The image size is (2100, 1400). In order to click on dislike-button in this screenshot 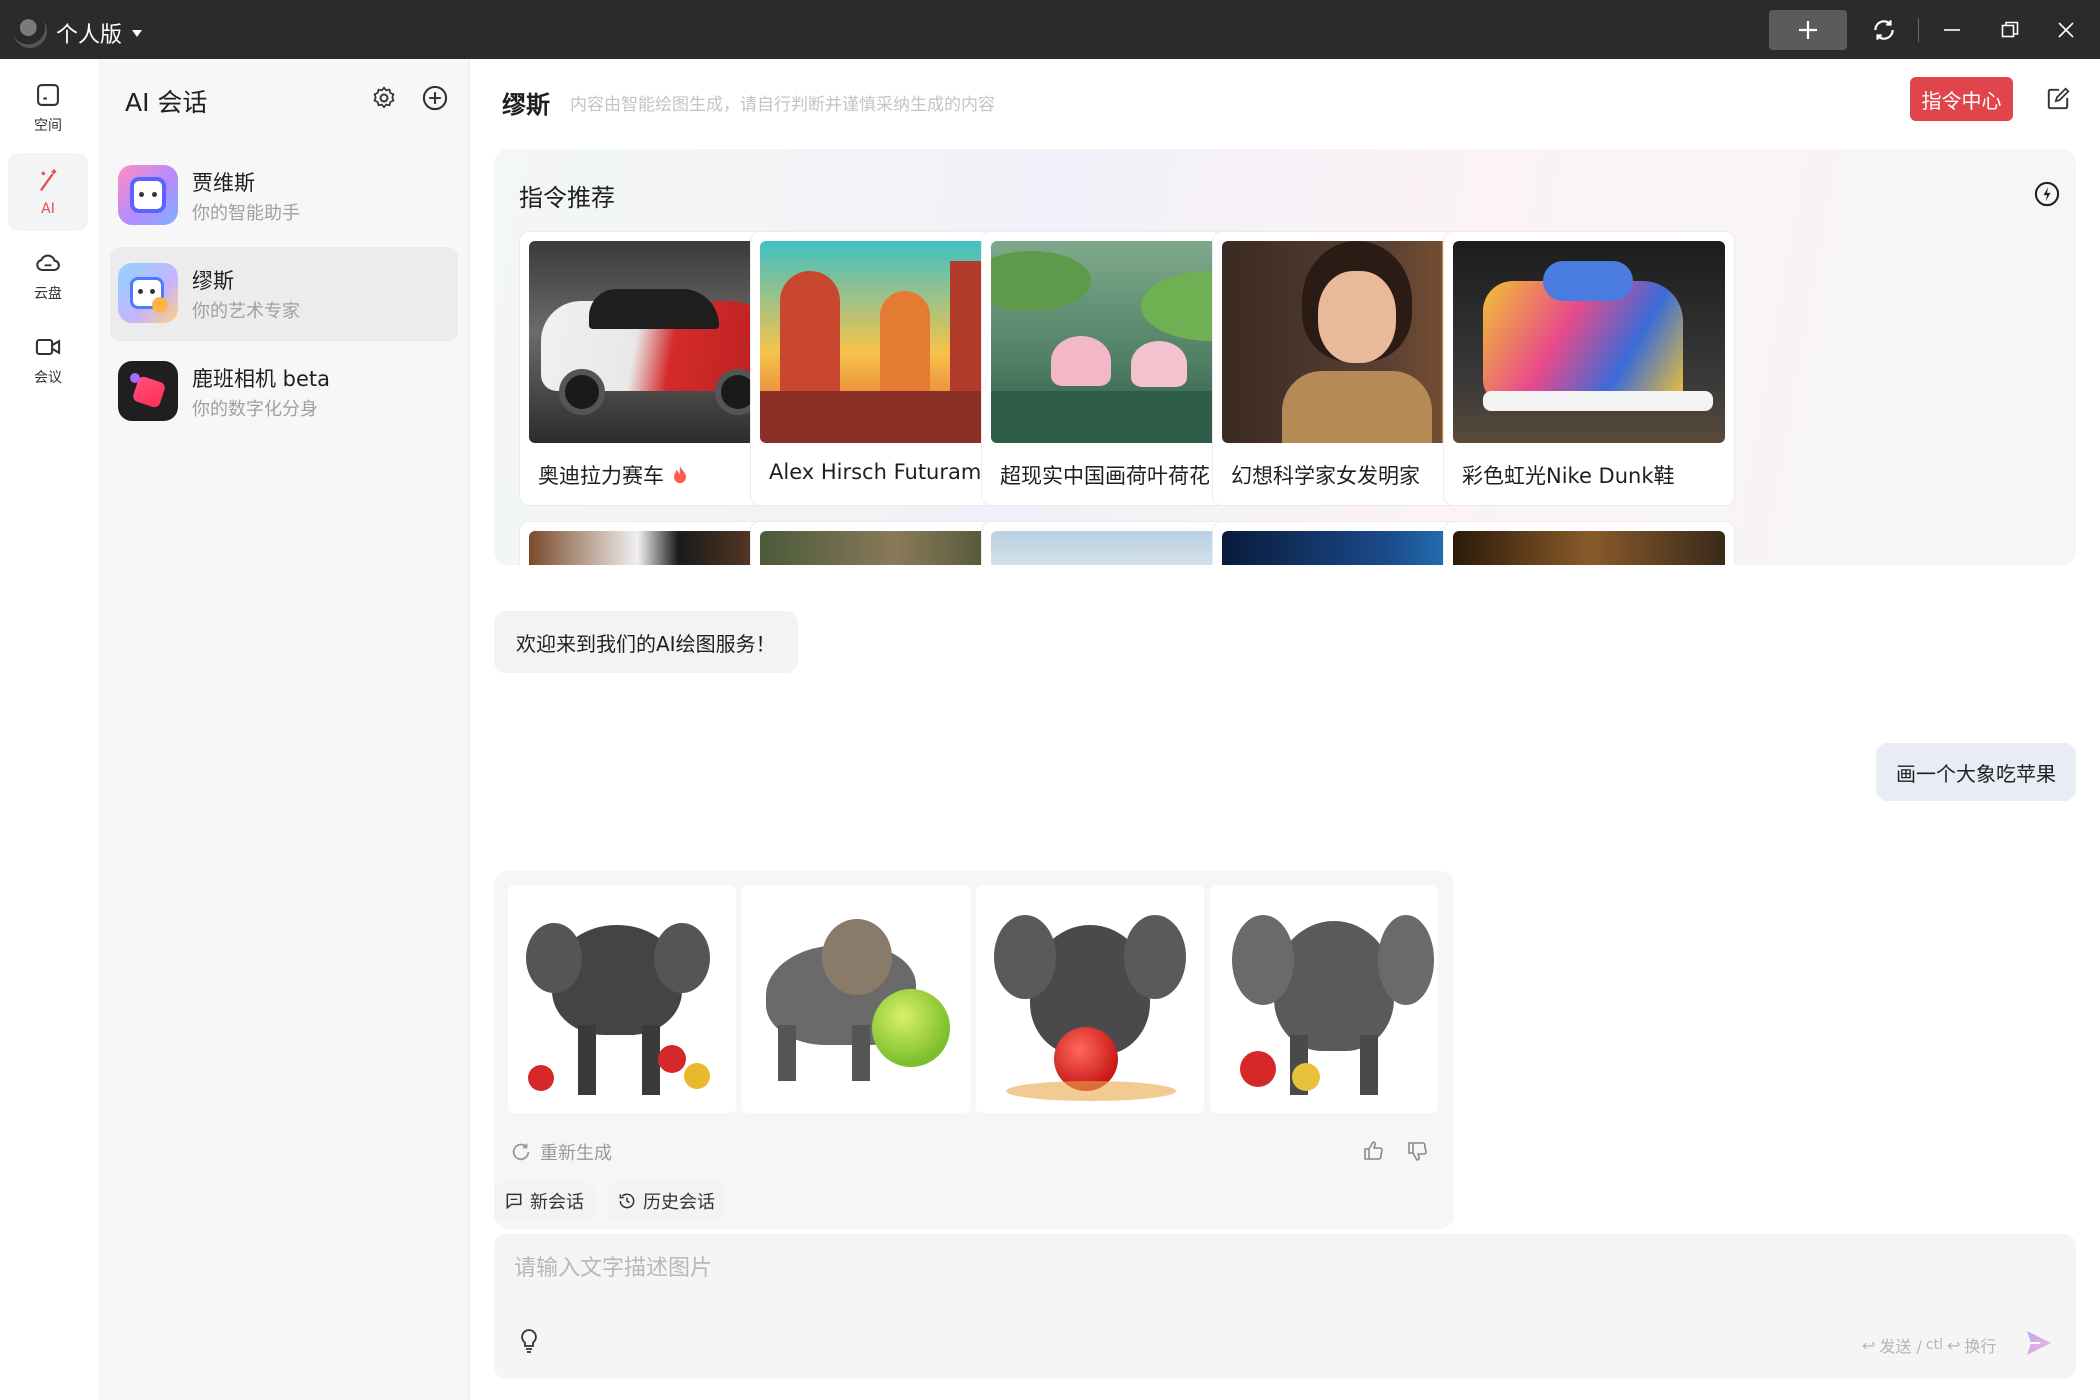, I will do `click(1418, 1151)`.